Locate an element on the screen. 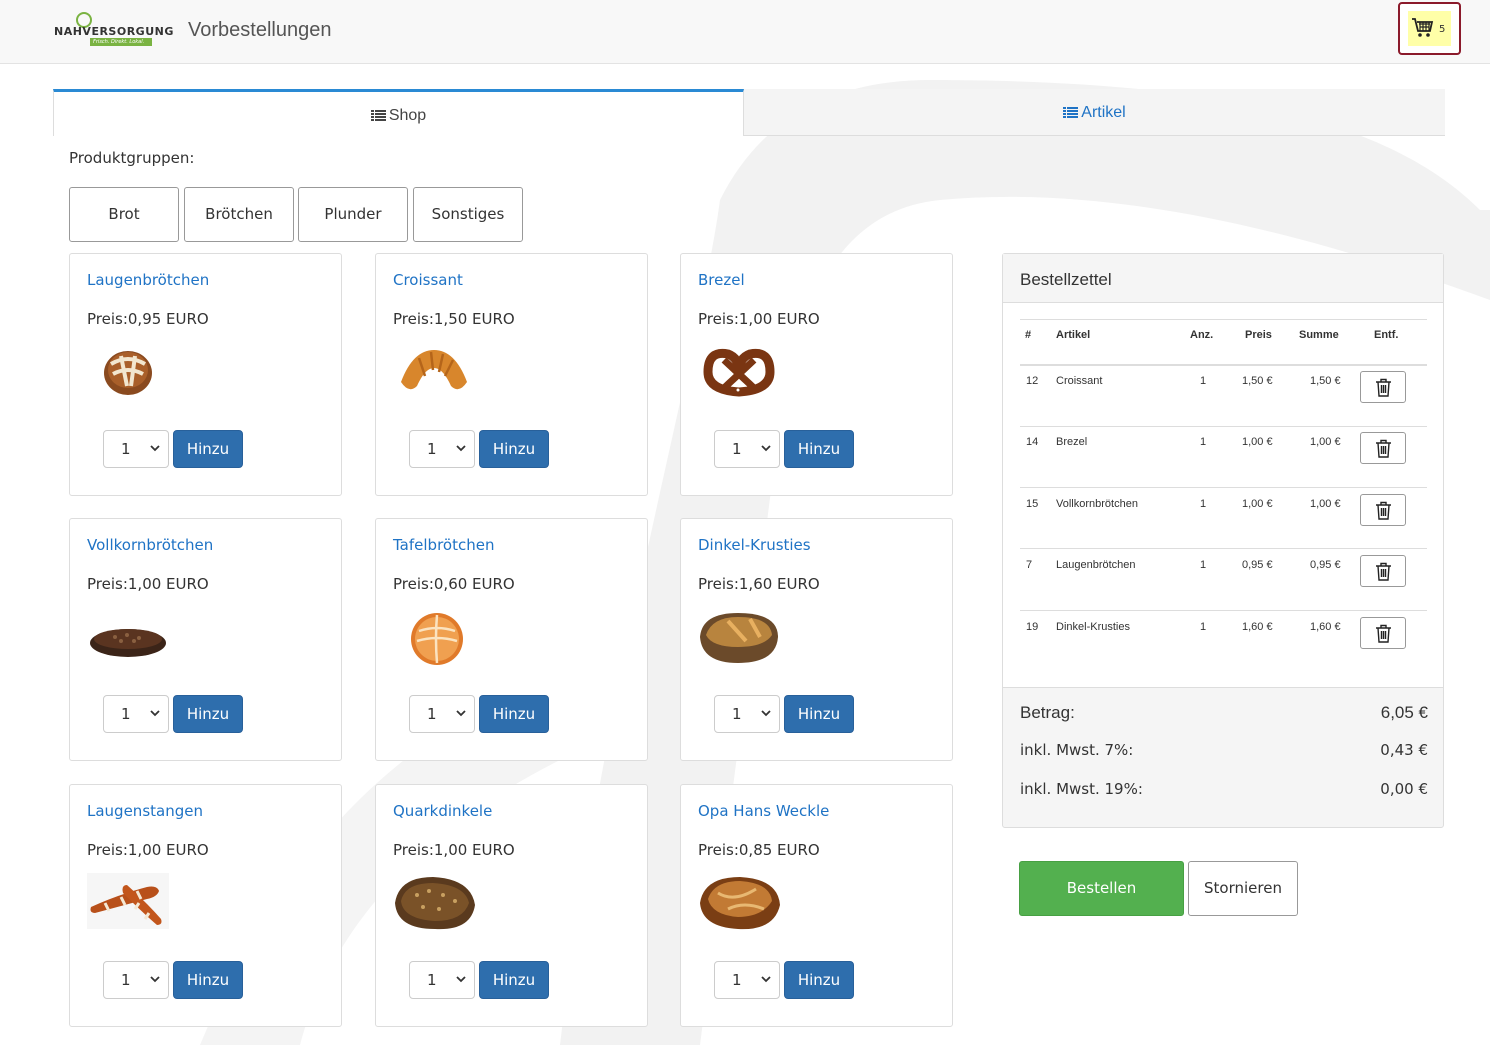 The image size is (1490, 1045). product-card: Tafelbrötchen Preis:0,60 EURO 1 Hinzu is located at coordinates (511, 639).